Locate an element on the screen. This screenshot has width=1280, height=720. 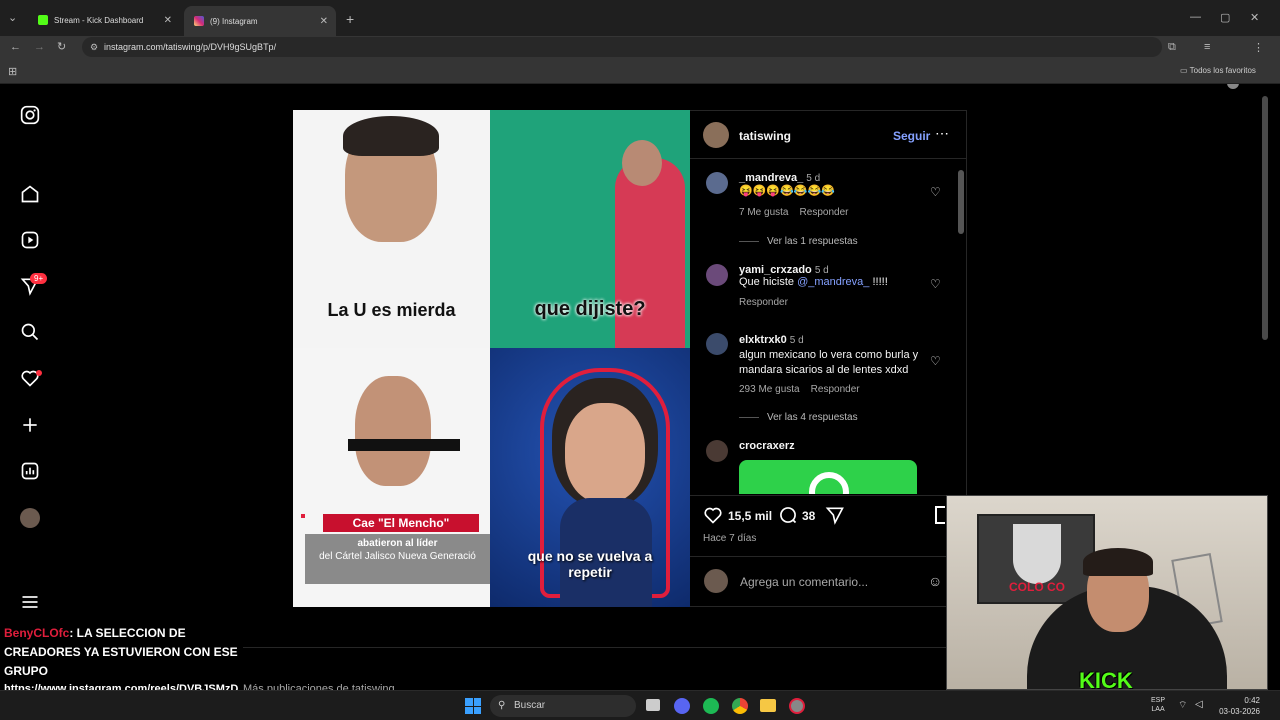
comment-sticker-image is located at coordinates (828, 477).